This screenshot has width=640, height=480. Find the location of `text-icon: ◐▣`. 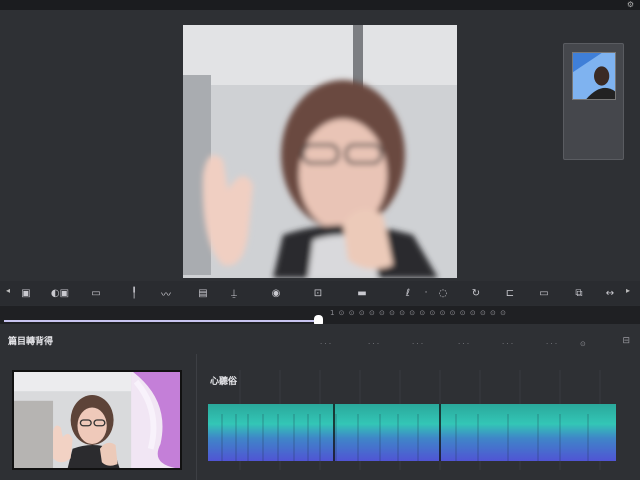

text-icon: ◐▣ is located at coordinates (60, 293).